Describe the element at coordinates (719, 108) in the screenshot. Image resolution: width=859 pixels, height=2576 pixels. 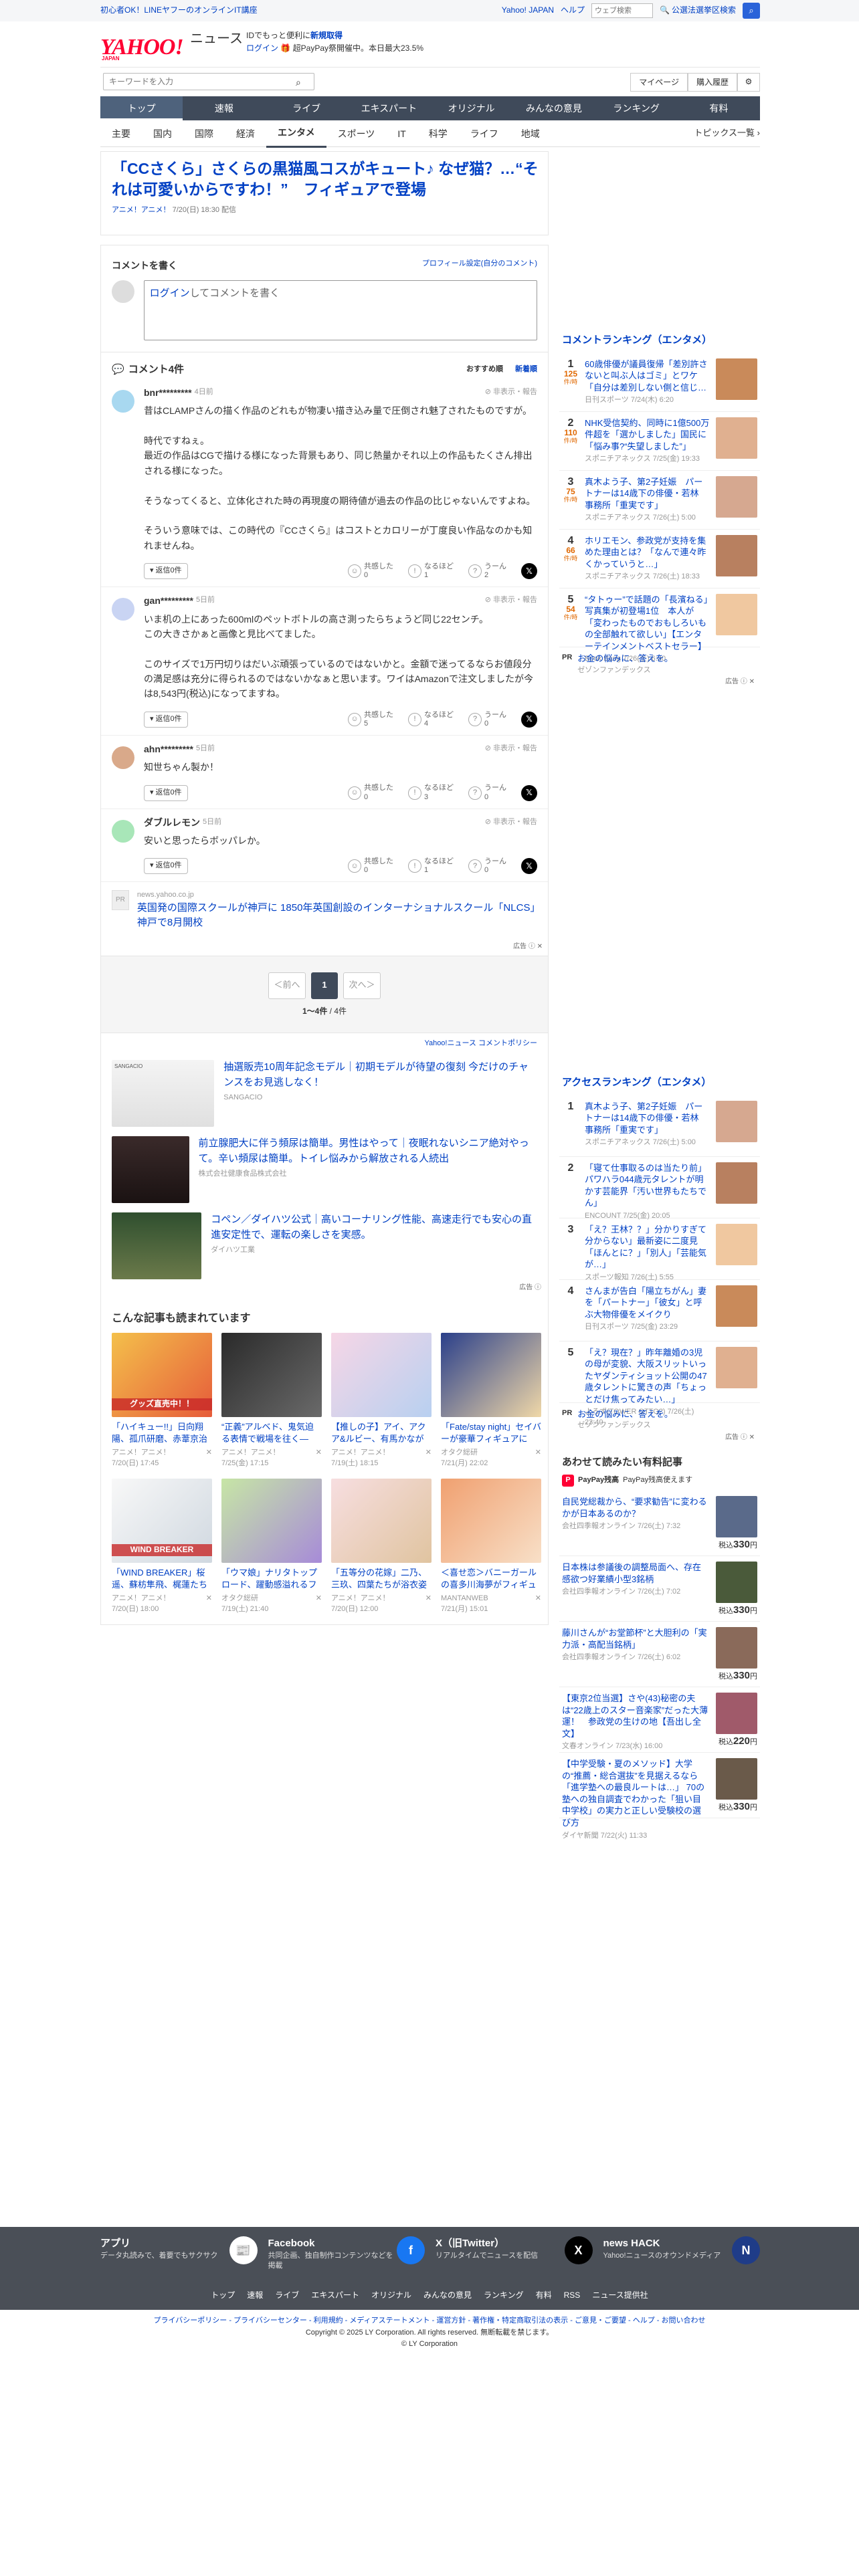
I see `nav-paid: 有料` at that location.